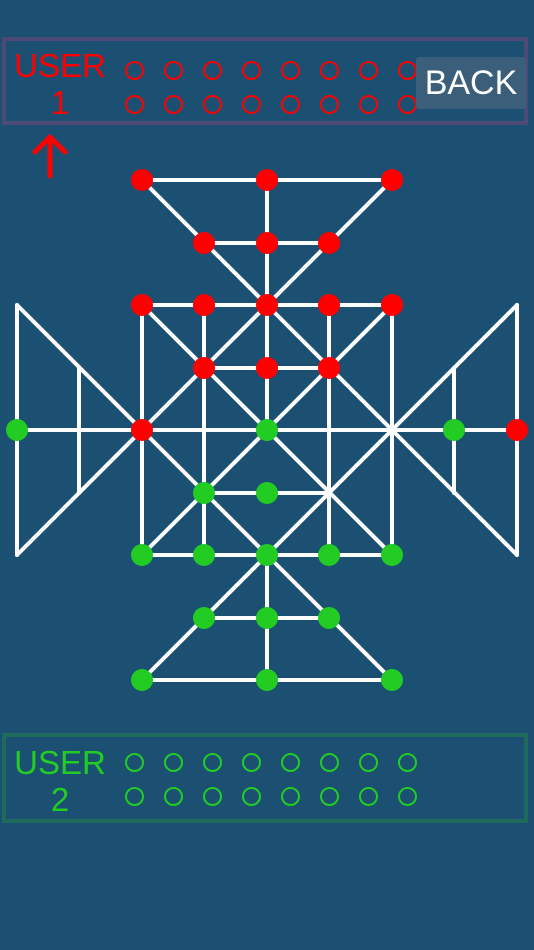 The width and height of the screenshot is (534, 950). I want to click on player2-label-number: 2, so click(60, 799).